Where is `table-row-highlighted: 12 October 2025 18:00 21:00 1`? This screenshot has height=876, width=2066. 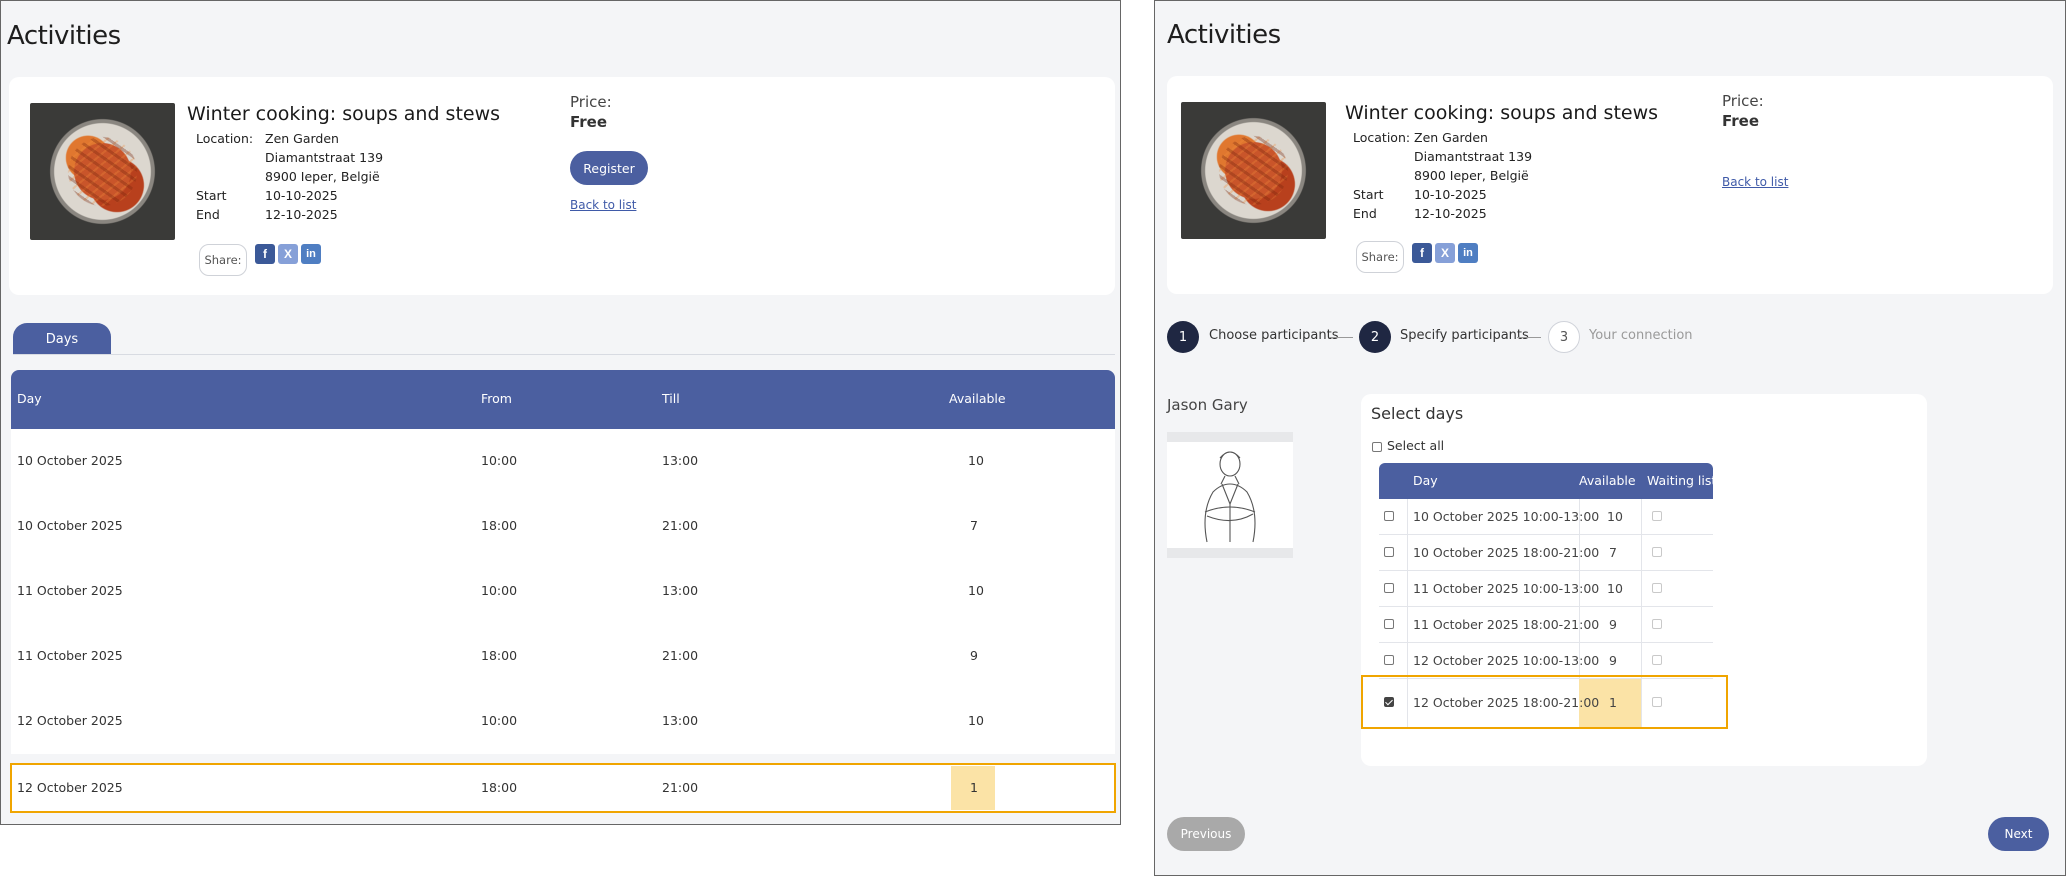
table-row-highlighted: 12 October 2025 18:00 21:00 1 is located at coordinates (563, 788).